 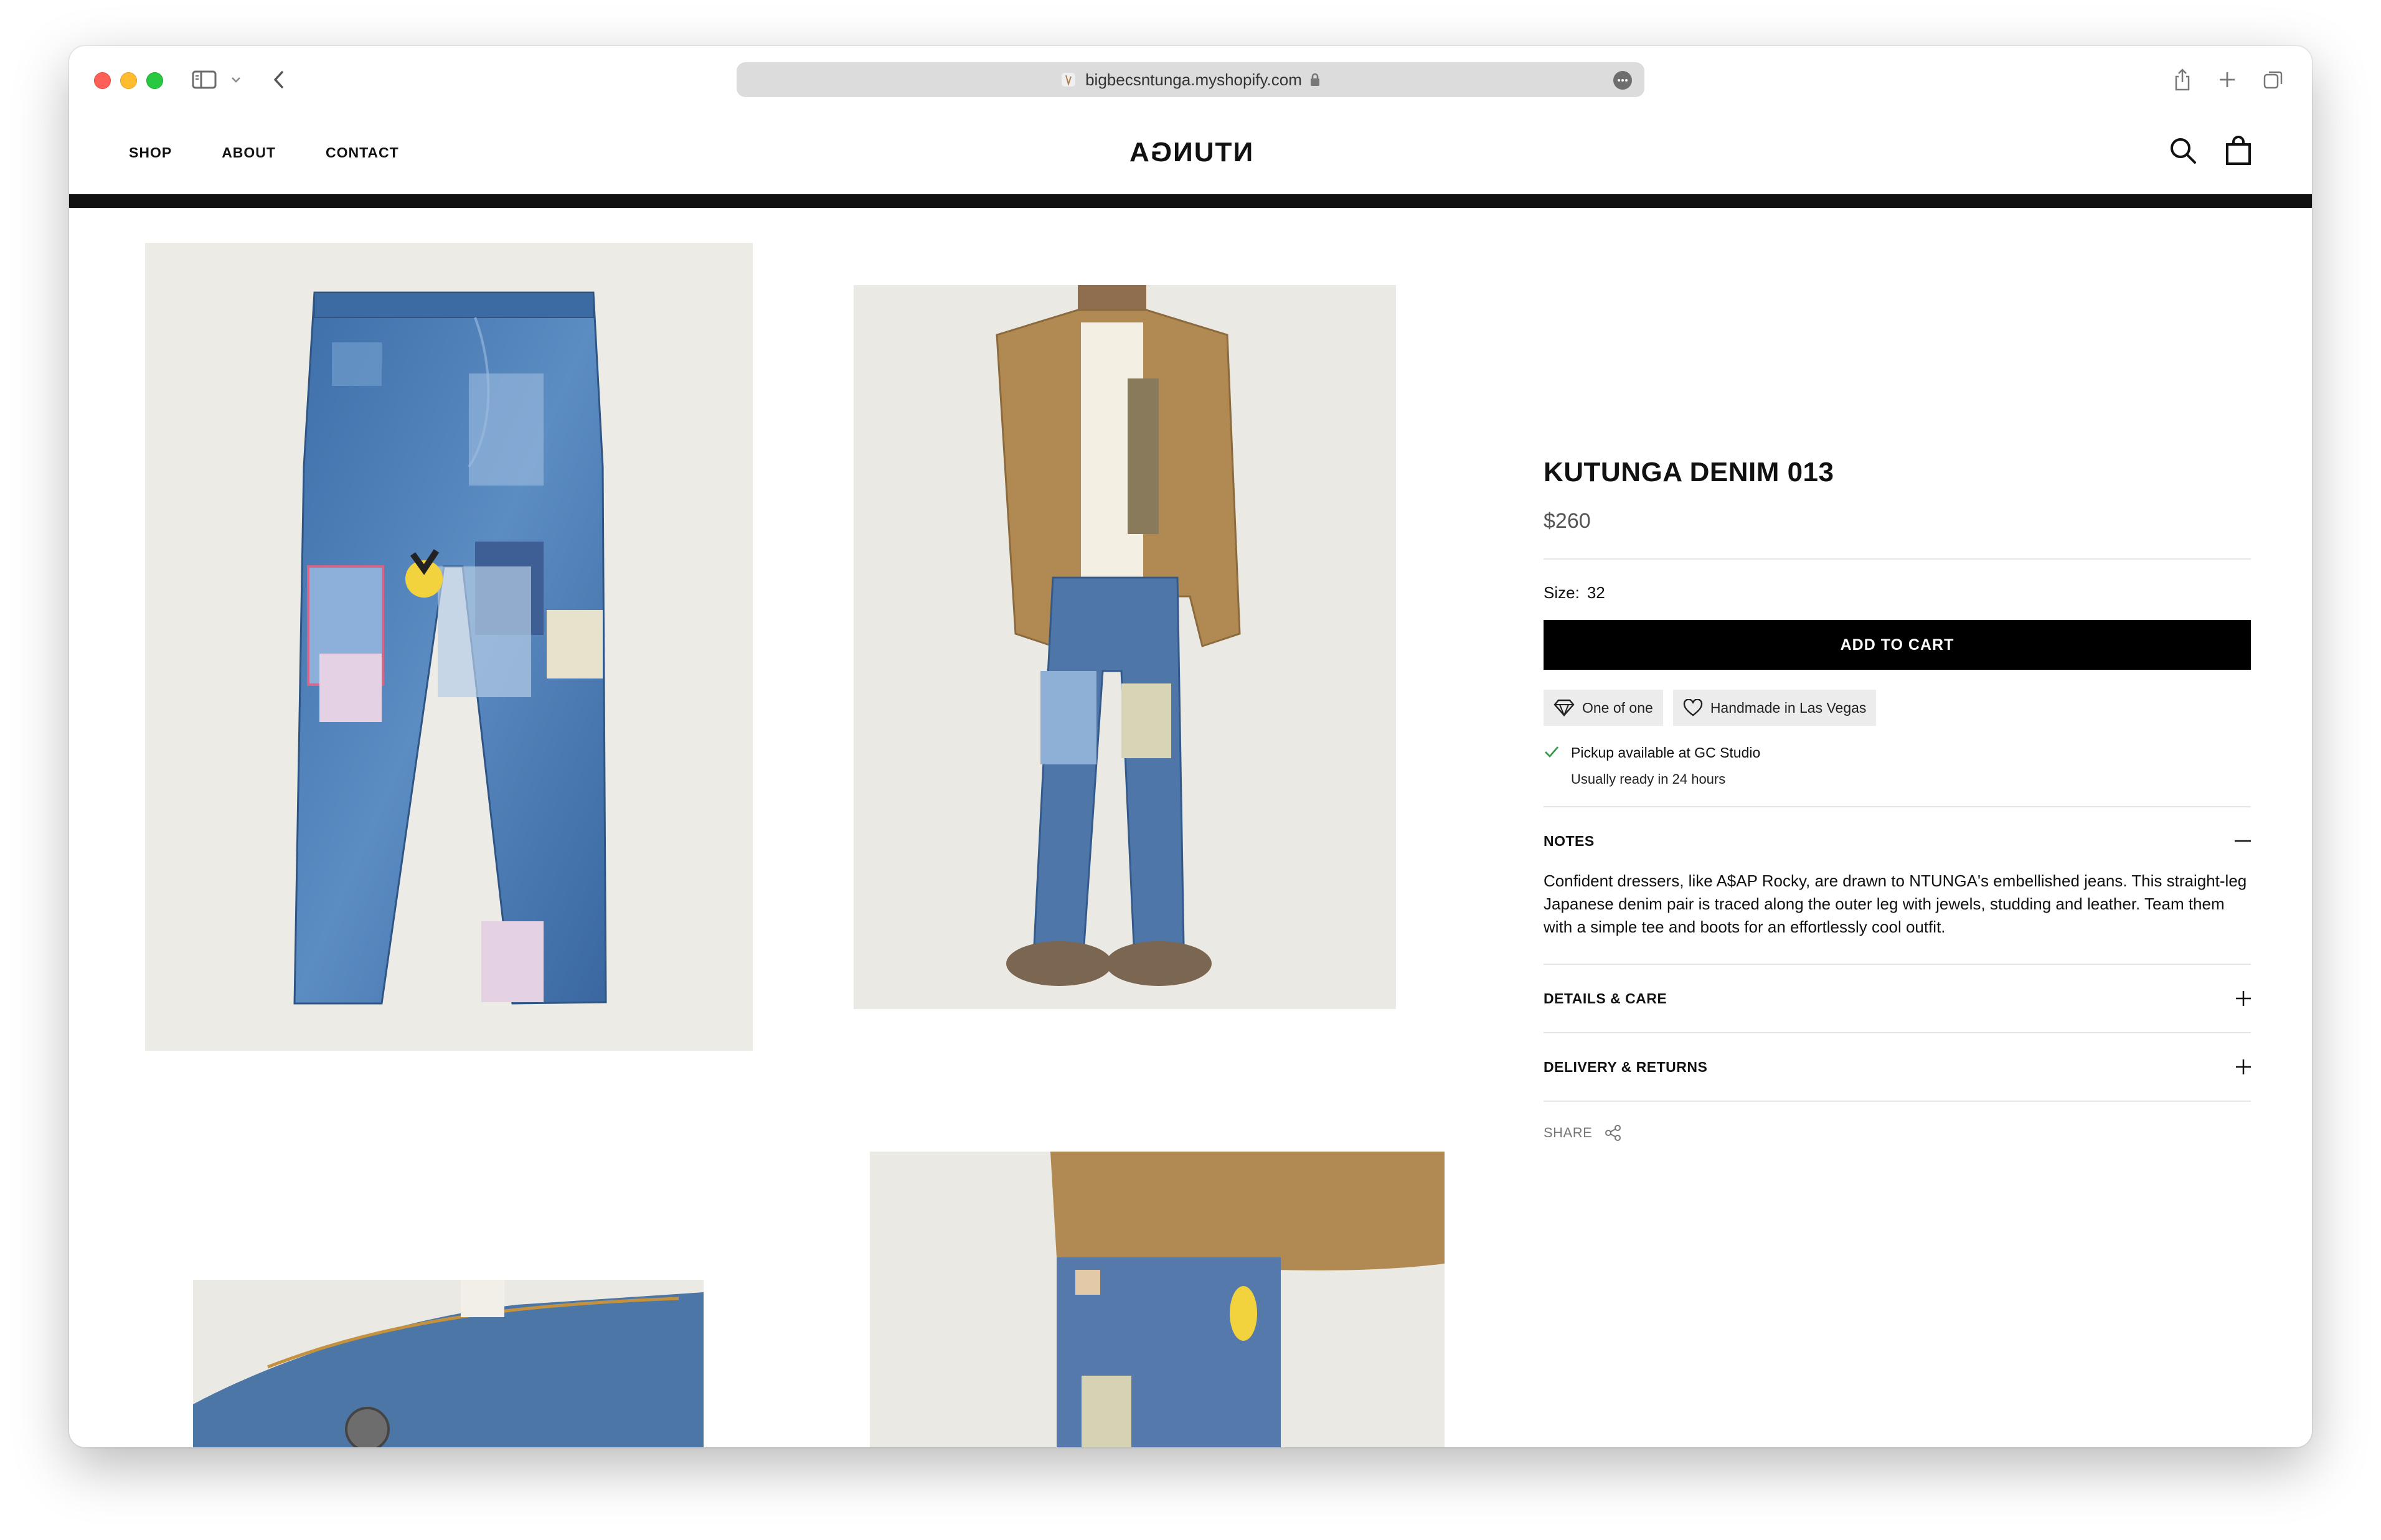 I want to click on zoom-window-button, so click(x=154, y=80).